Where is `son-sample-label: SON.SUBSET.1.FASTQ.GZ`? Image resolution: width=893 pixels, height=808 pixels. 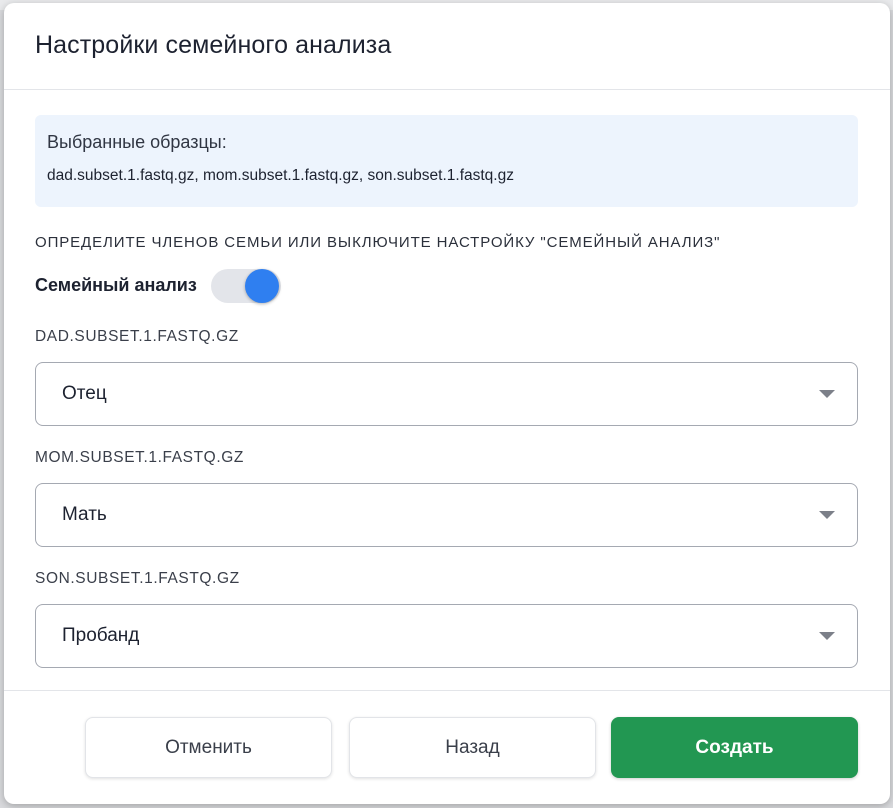 son-sample-label: SON.SUBSET.1.FASTQ.GZ is located at coordinates (137, 578).